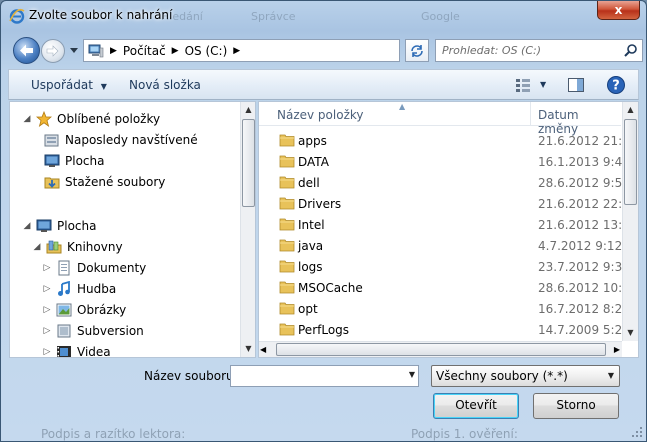  I want to click on search-icon, so click(630, 50).